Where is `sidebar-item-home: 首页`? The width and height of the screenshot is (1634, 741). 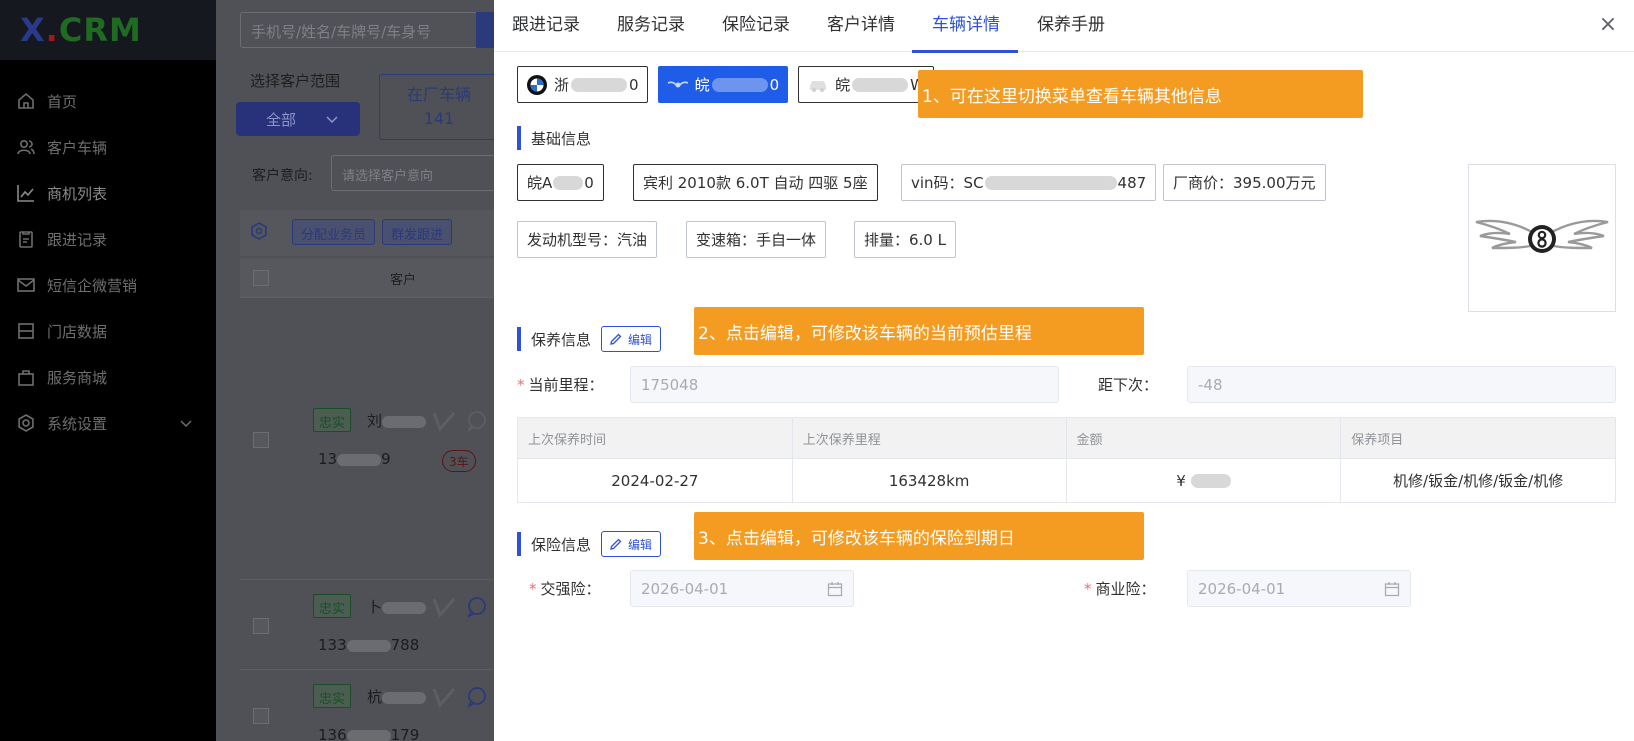 sidebar-item-home: 首页 is located at coordinates (108, 101).